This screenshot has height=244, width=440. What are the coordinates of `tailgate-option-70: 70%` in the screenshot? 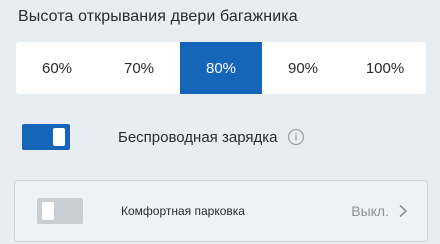 It's located at (139, 68).